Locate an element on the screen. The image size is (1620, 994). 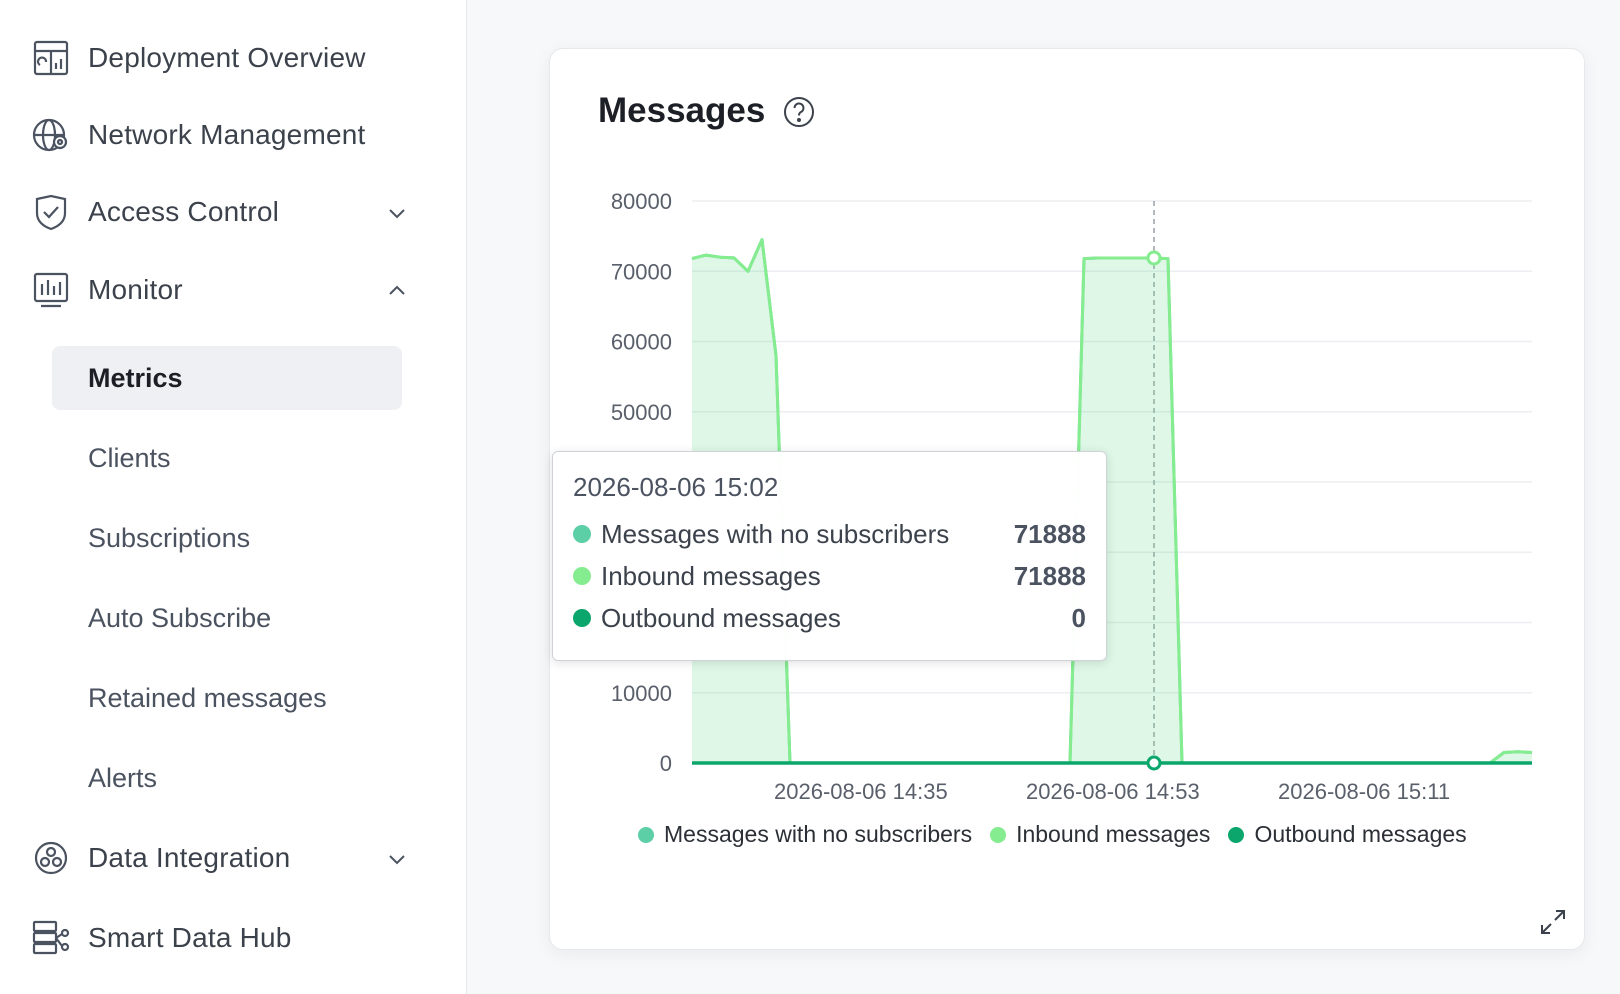
legend-item-no-subscribers: Messages with no subscribers is located at coordinates (805, 834).